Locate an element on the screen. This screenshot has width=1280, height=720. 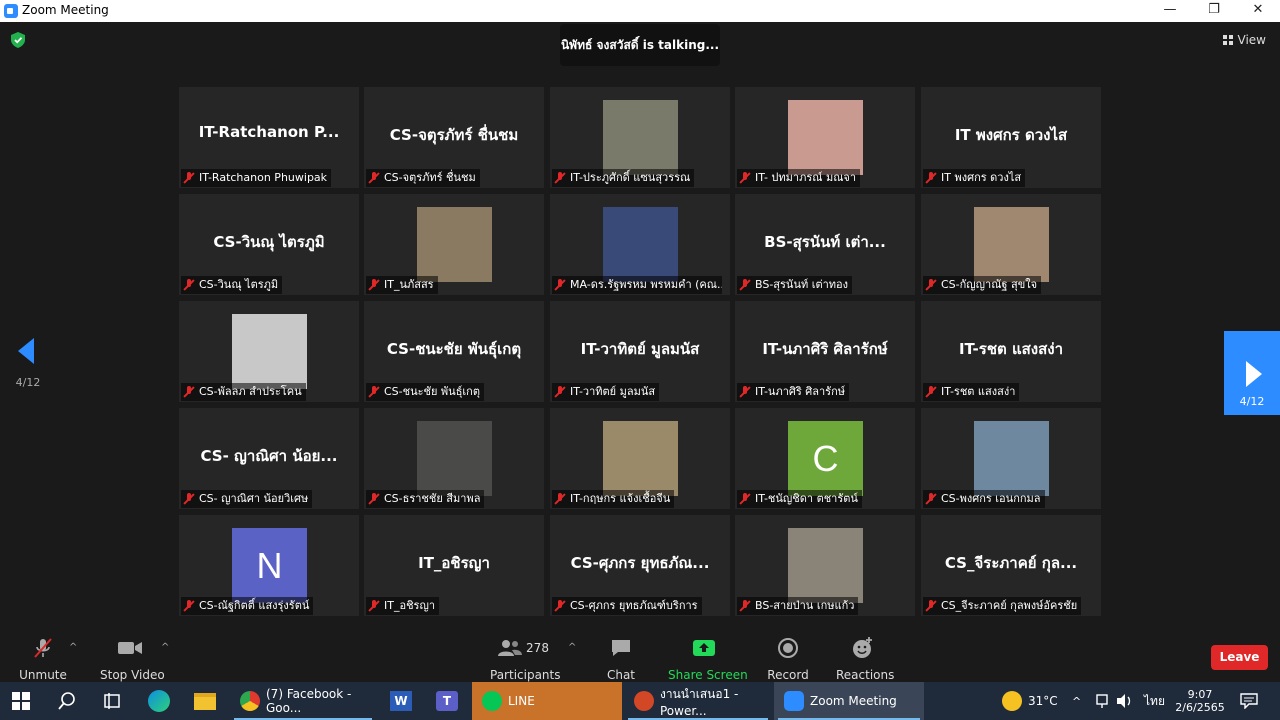
clock-date: 2/6/2565 is located at coordinates (1200, 707).